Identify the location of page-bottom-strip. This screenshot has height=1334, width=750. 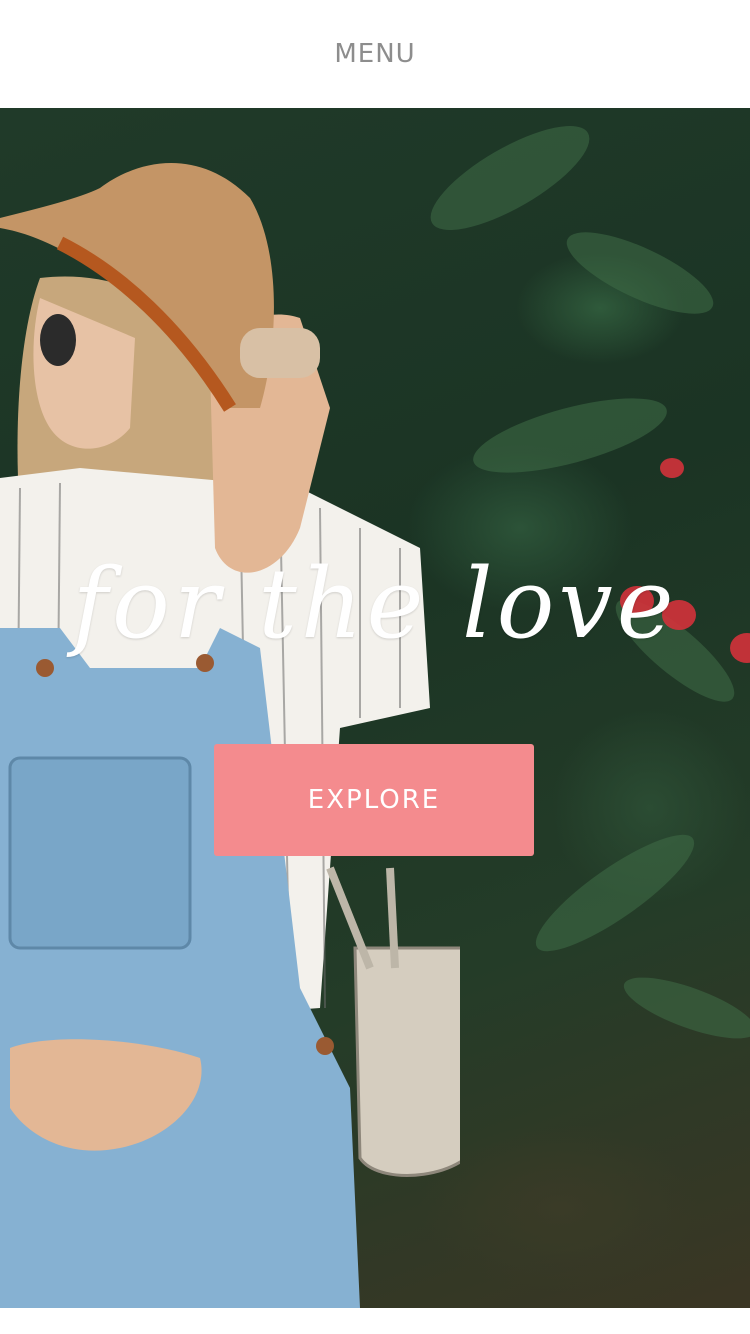
(375, 1321).